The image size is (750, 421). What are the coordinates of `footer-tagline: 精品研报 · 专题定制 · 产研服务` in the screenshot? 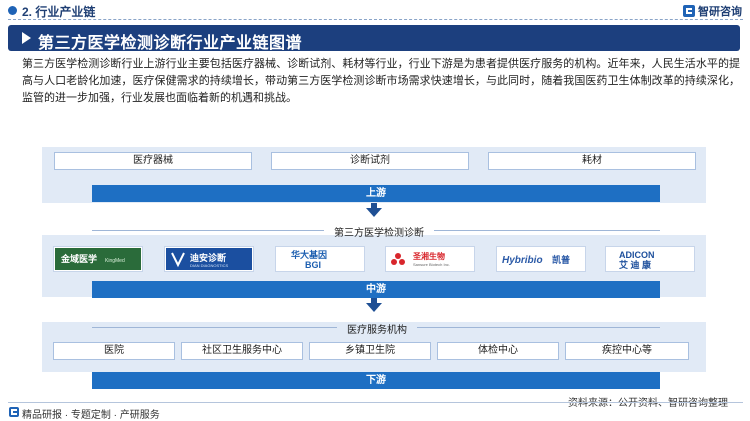 It's located at (91, 415).